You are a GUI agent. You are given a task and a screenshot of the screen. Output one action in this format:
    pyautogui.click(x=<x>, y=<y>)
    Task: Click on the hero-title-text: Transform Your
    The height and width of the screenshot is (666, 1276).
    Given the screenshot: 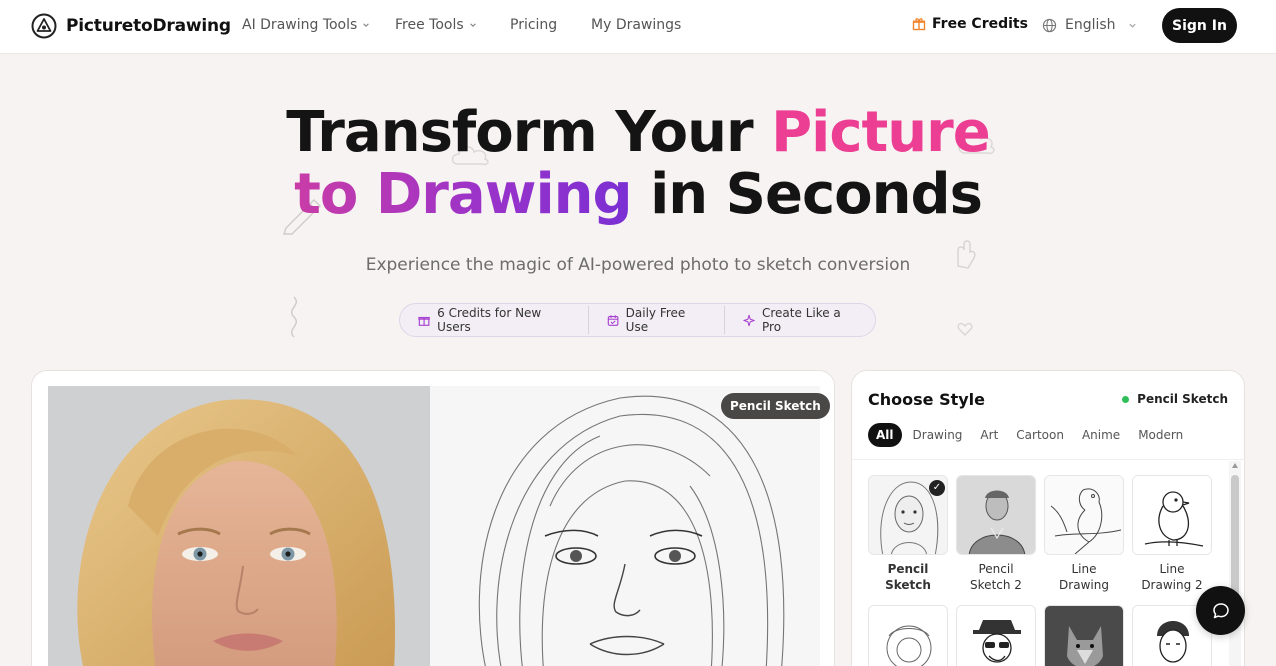 What is the action you would take?
    pyautogui.click(x=529, y=132)
    